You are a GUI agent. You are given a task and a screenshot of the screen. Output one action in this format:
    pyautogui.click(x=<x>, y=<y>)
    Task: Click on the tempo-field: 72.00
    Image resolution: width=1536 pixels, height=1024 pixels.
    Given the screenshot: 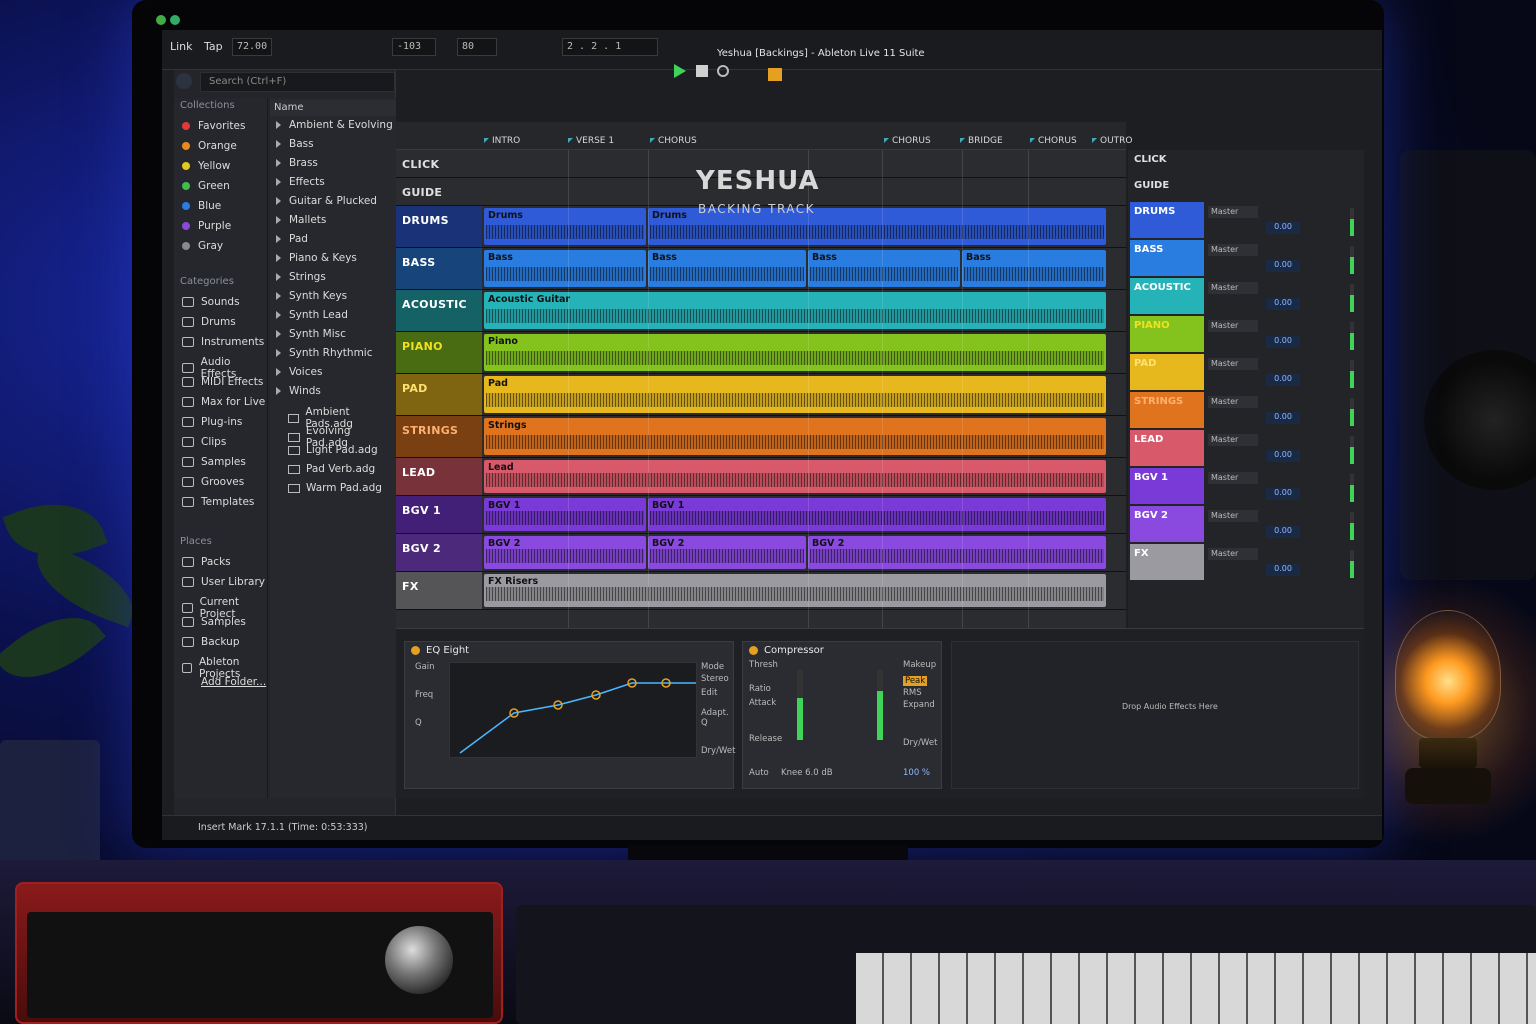 What is the action you would take?
    pyautogui.click(x=252, y=47)
    